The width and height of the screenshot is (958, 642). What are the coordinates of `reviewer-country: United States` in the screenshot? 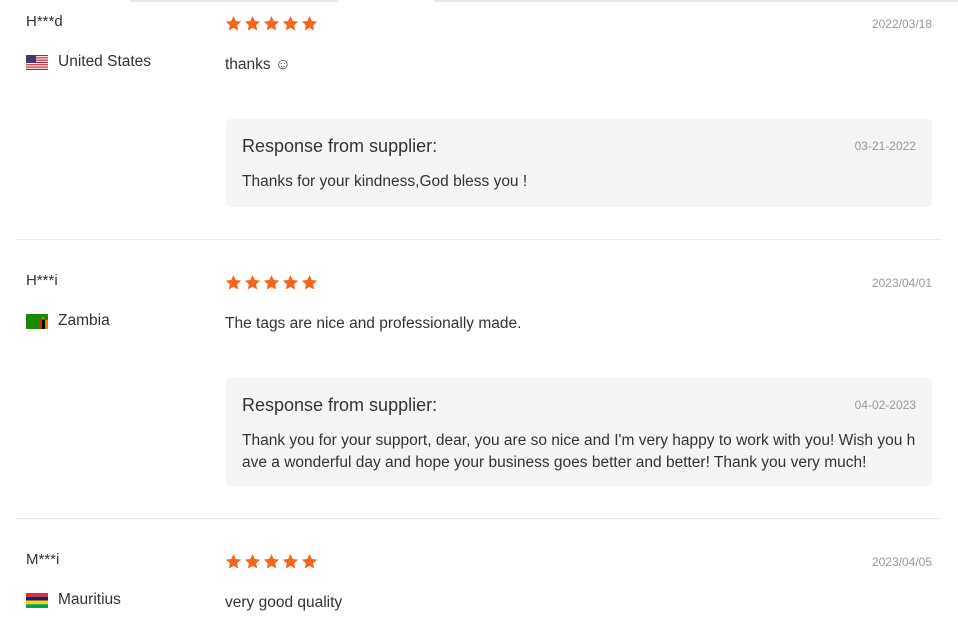 It's located at (88, 62).